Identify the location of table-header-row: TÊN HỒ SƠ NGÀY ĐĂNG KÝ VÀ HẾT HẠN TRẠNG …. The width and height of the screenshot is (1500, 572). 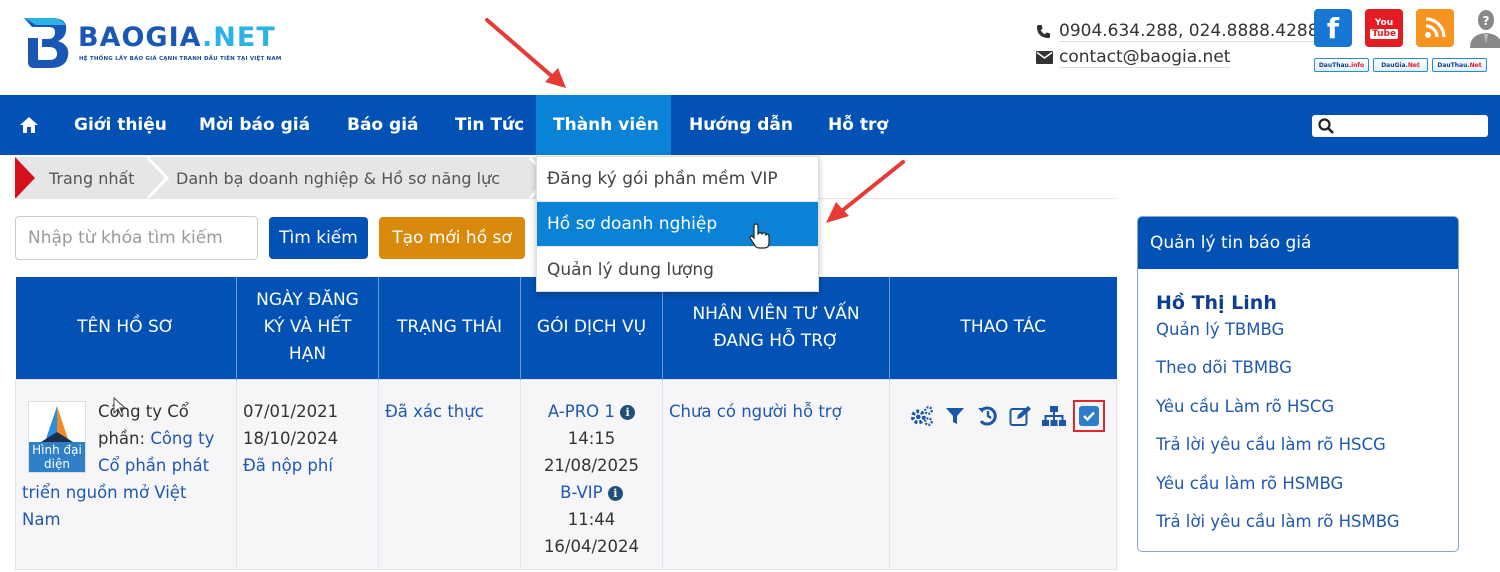
(566, 328).